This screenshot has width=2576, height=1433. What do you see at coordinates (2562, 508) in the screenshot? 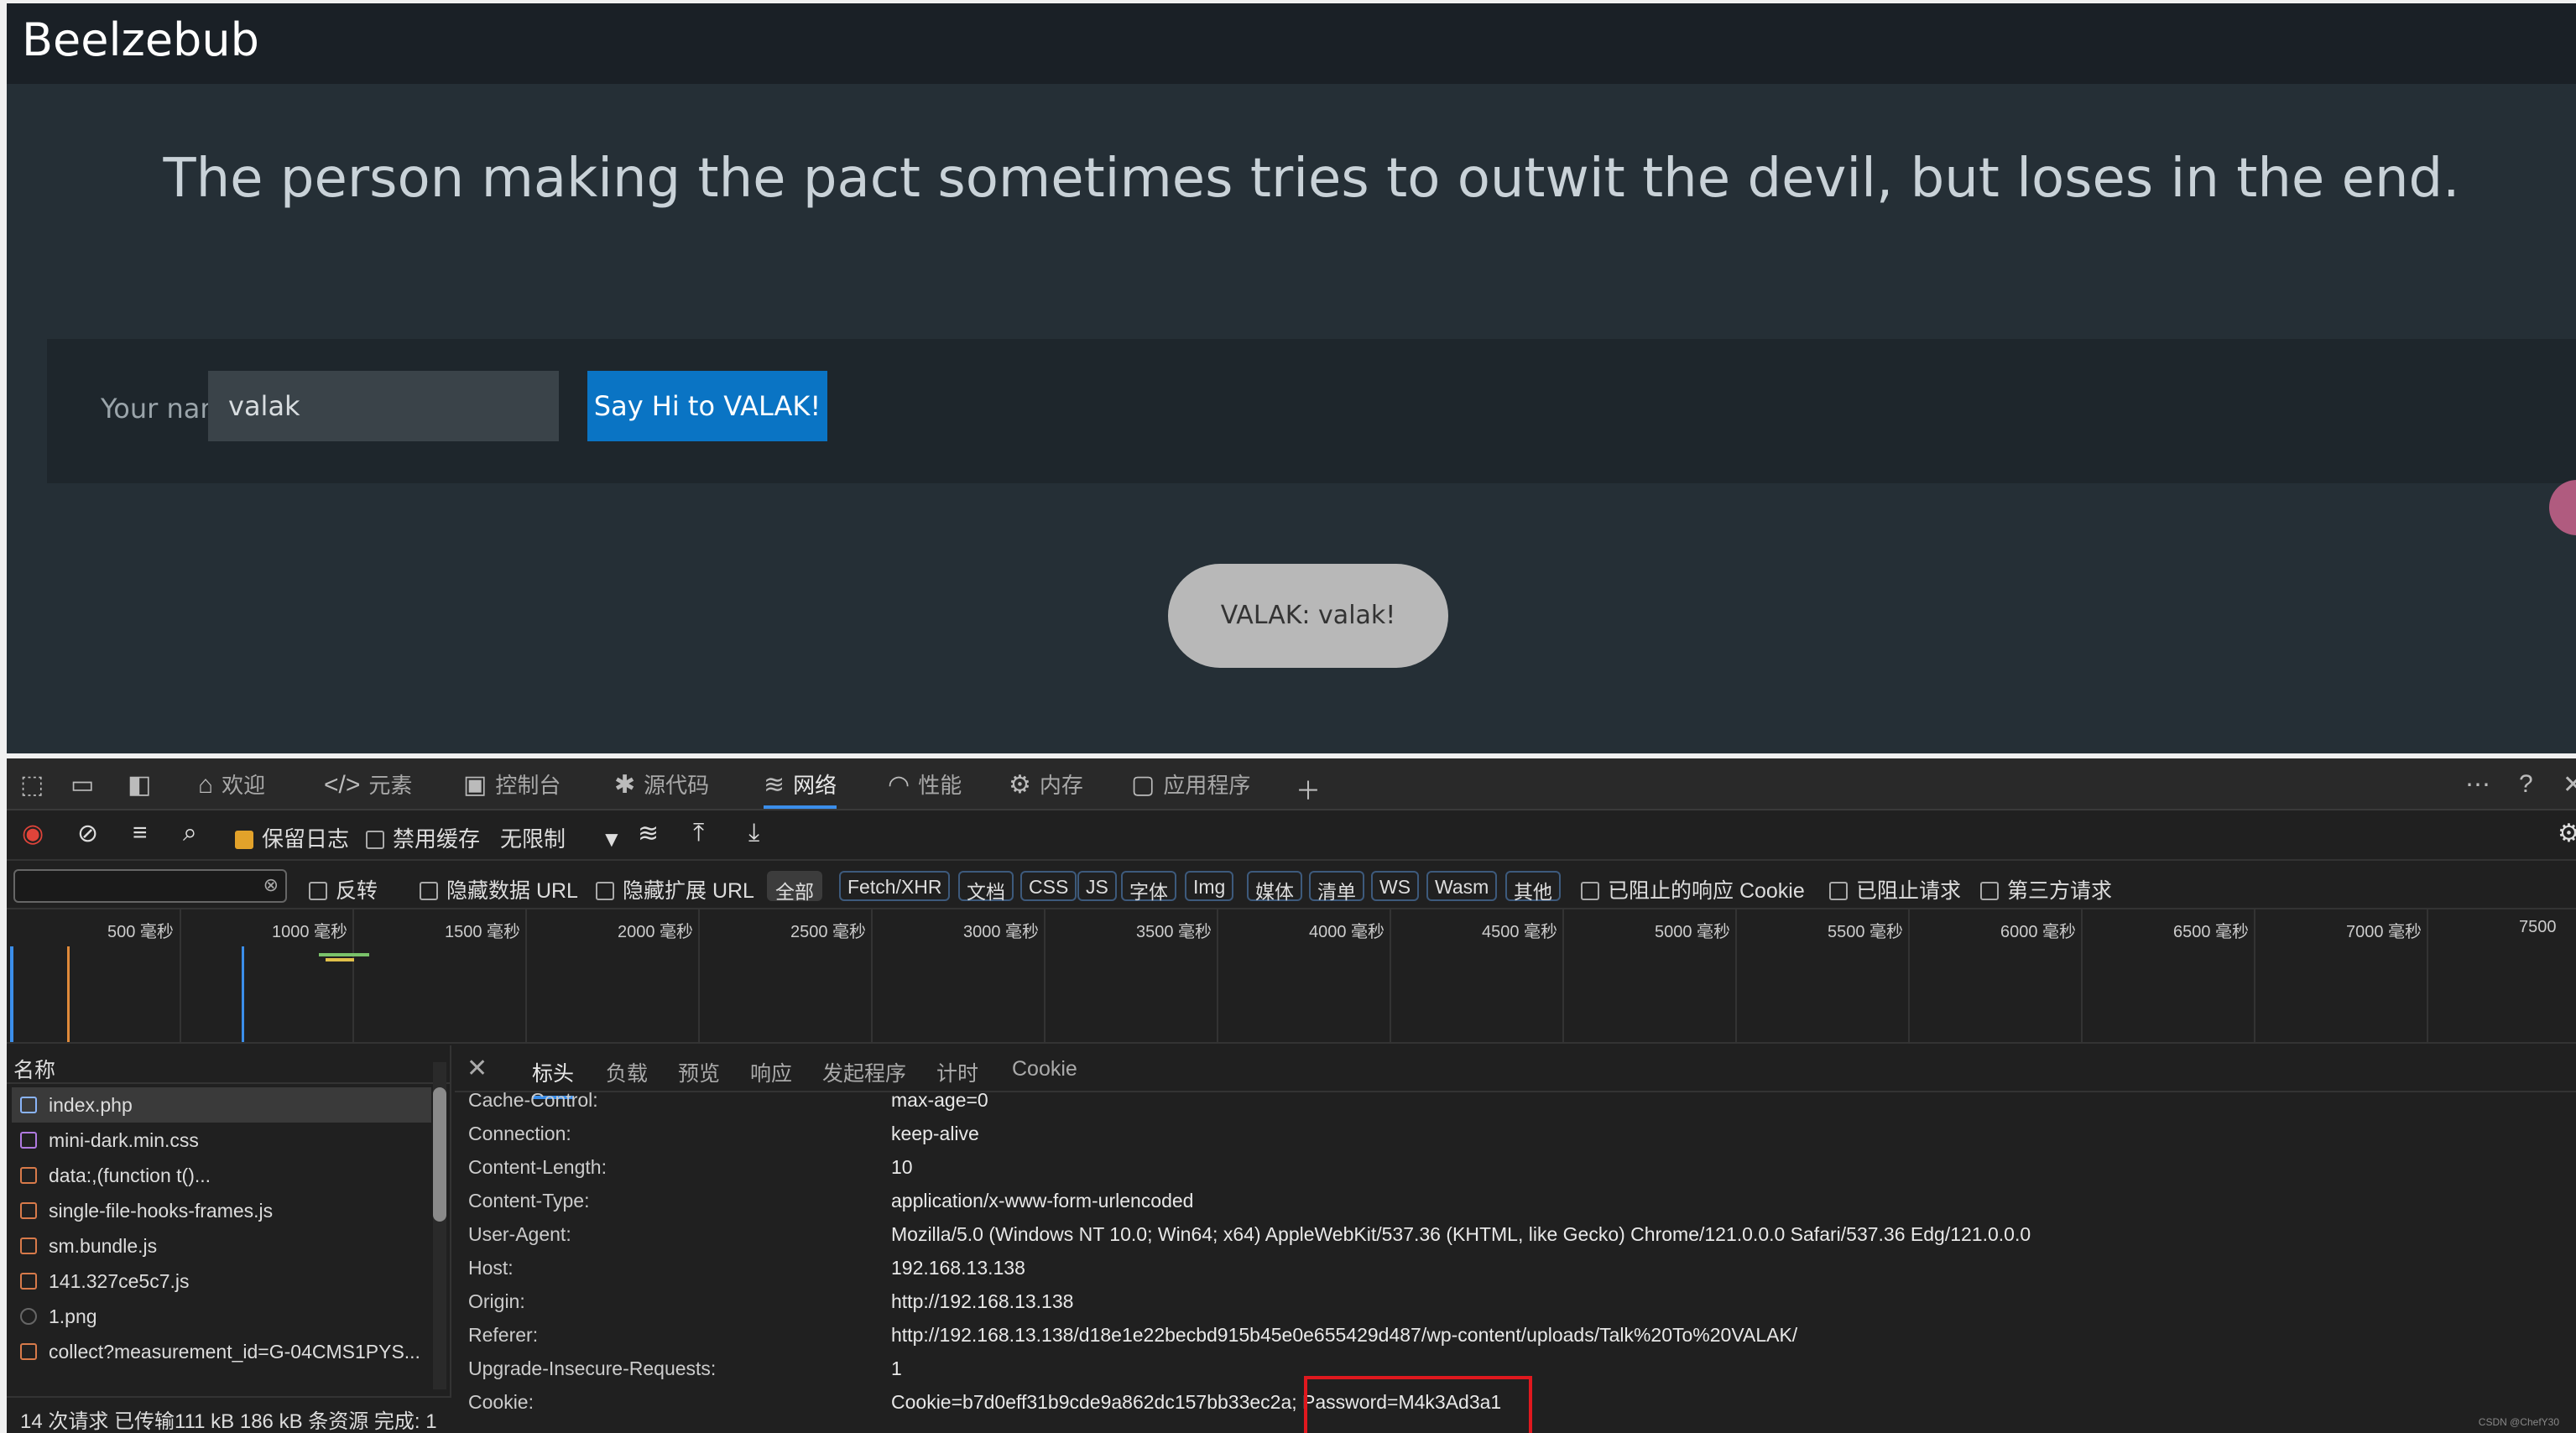
I see `side-widget-icon` at bounding box center [2562, 508].